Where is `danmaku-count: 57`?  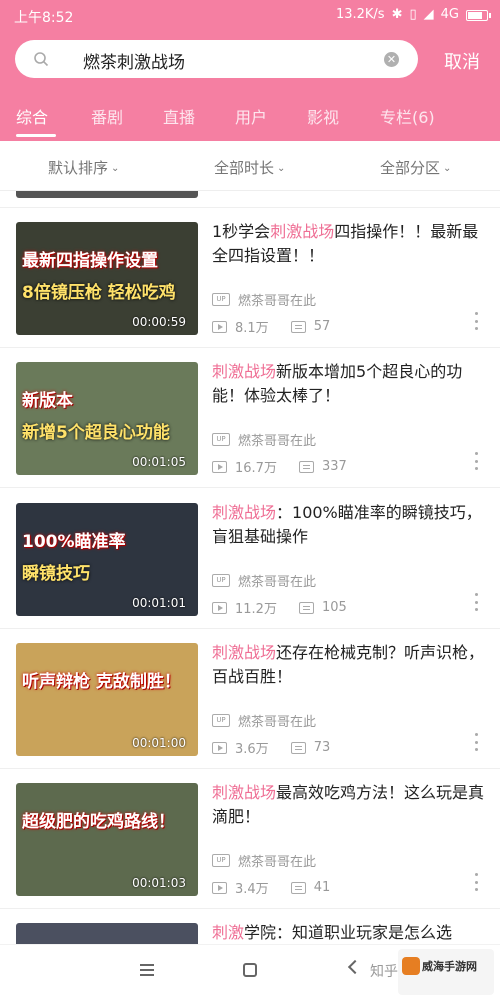 danmaku-count: 57 is located at coordinates (322, 326).